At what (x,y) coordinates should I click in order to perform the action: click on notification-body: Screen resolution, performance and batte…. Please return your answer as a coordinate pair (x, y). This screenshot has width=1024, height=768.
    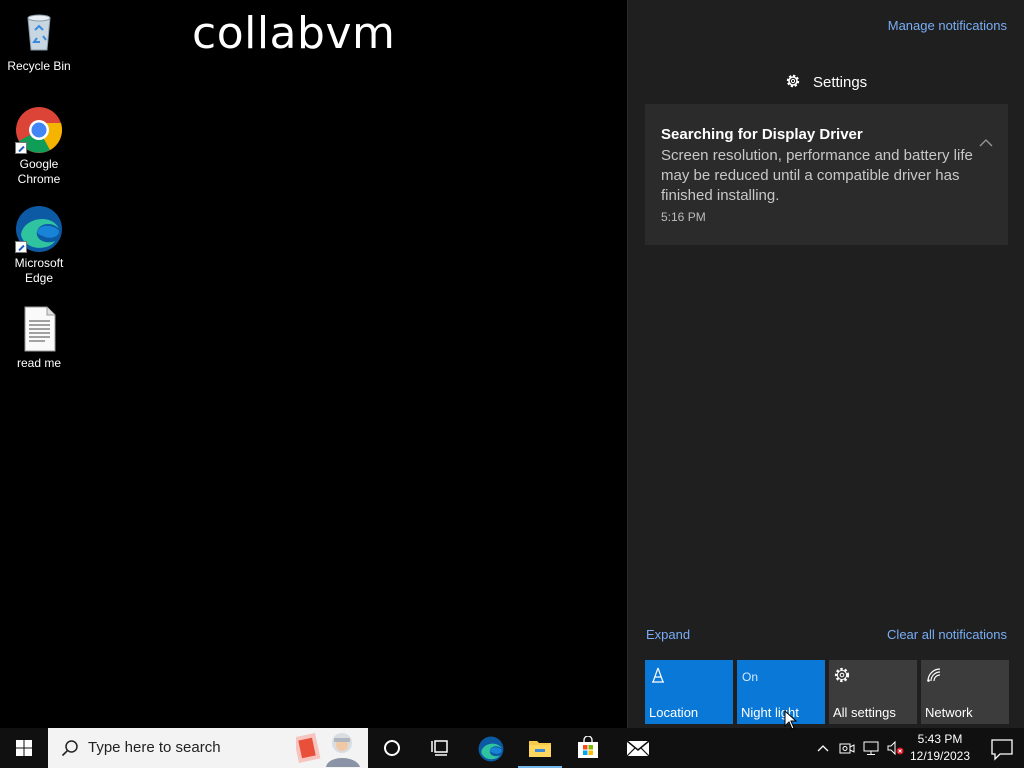
    Looking at the image, I should click on (817, 175).